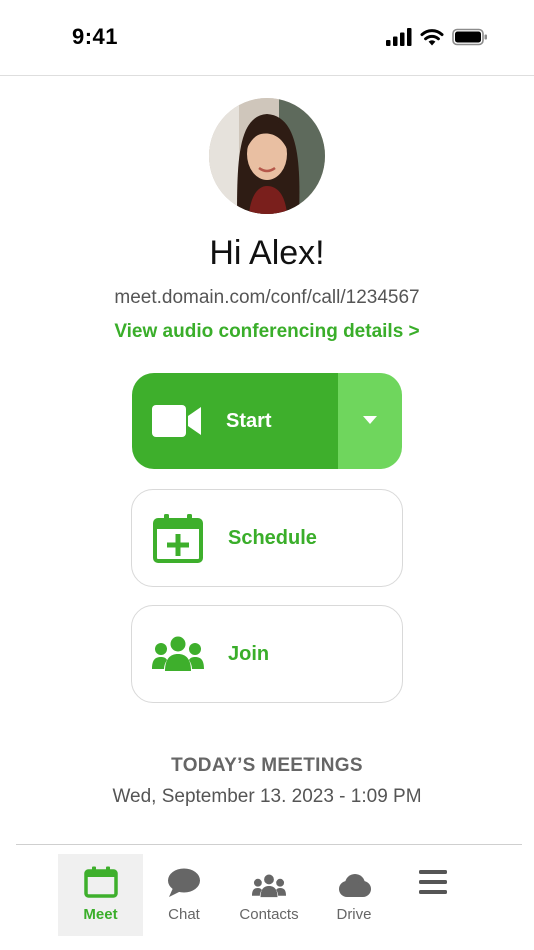 The height and width of the screenshot is (950, 534). I want to click on status-bar: 9:41, so click(267, 38).